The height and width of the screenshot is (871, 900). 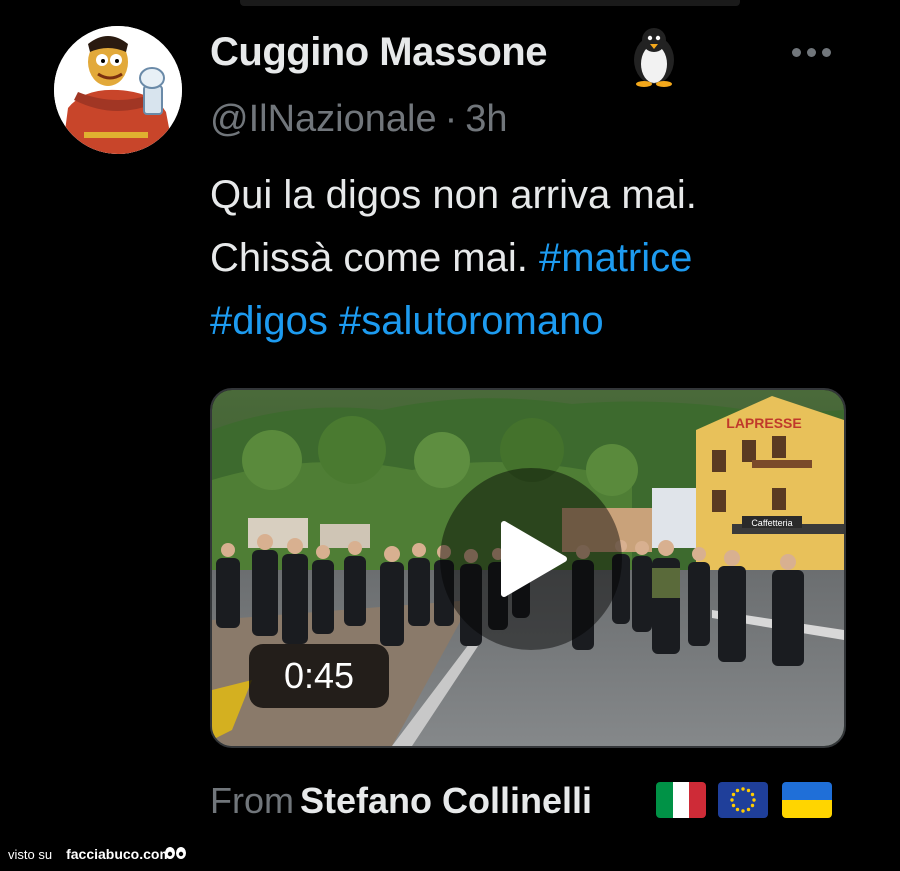 I want to click on video-duration: 0:45, so click(x=319, y=676).